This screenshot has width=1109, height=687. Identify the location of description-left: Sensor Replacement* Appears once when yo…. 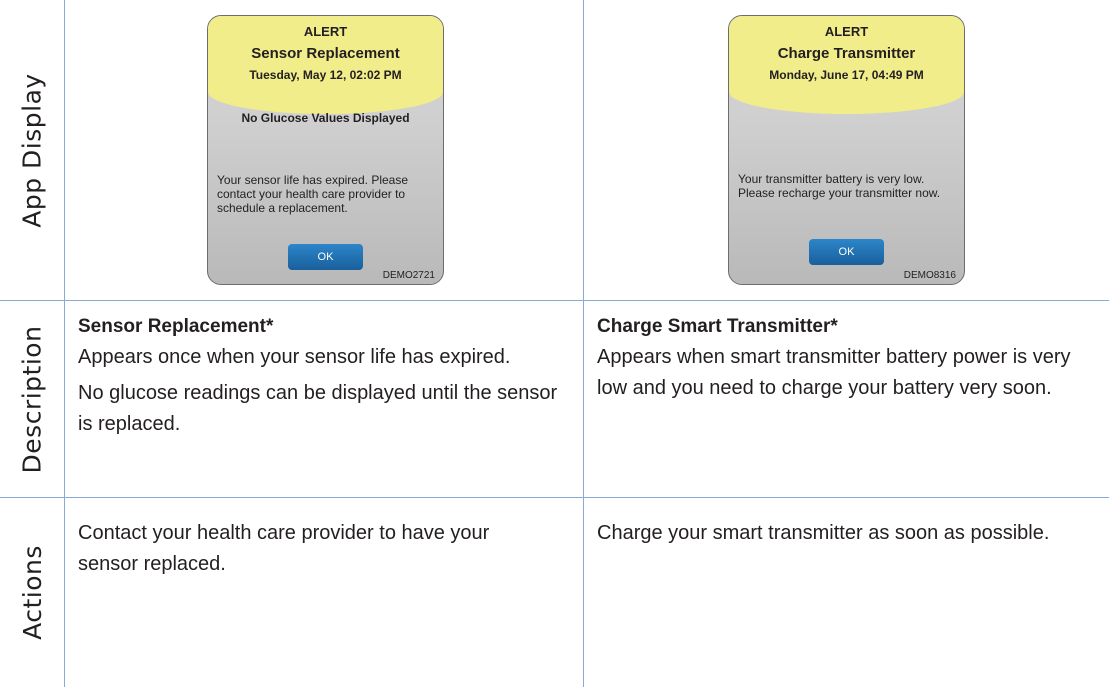
(323, 375).